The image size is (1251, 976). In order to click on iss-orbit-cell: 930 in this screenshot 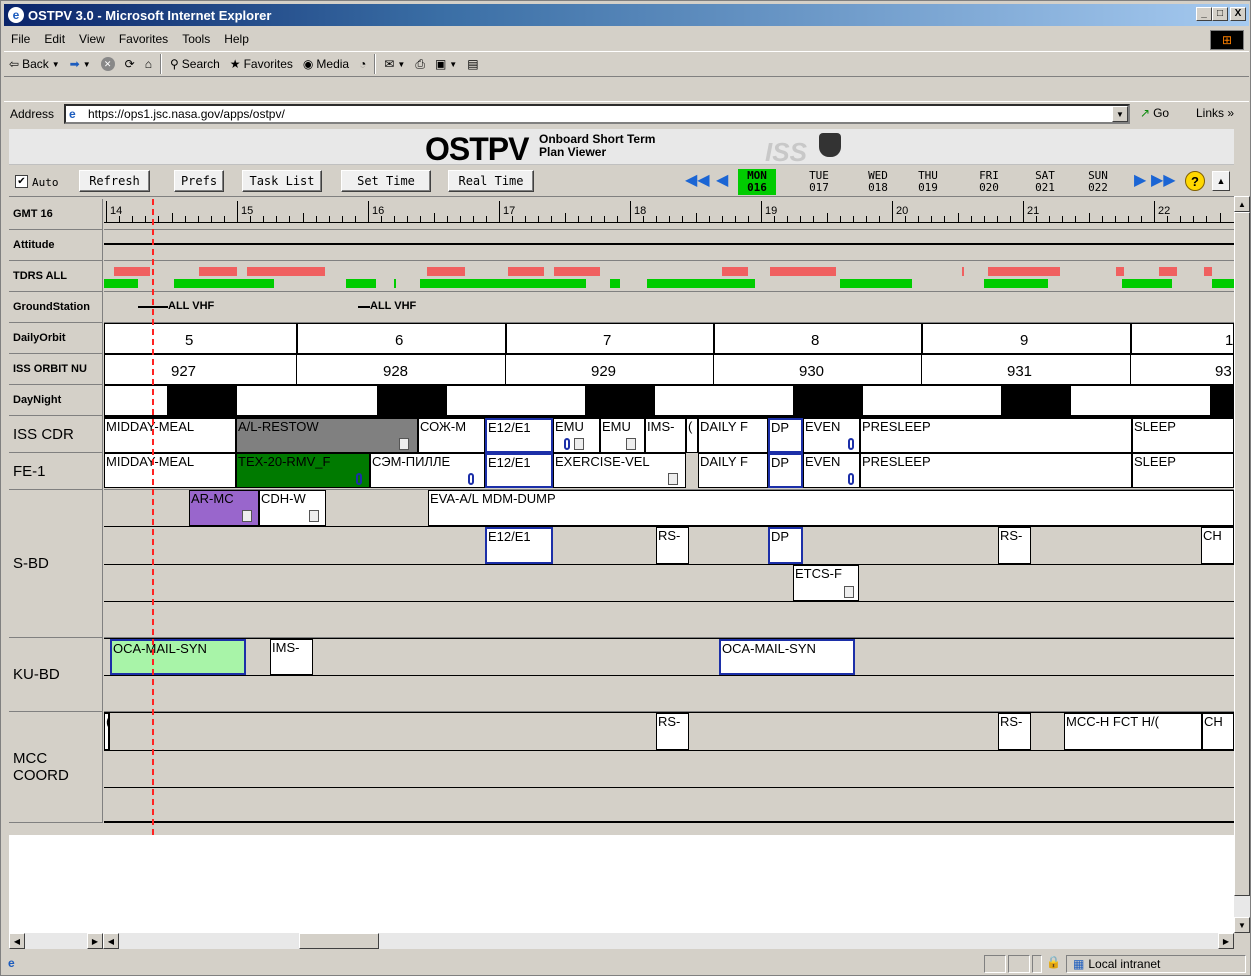, I will do `click(812, 371)`.